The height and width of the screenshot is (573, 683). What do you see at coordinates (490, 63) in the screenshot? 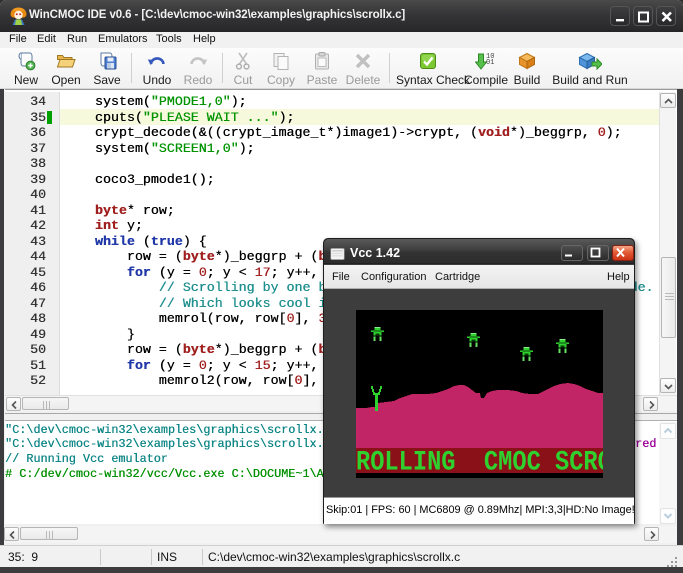
I see `svg-text: 01` at bounding box center [490, 63].